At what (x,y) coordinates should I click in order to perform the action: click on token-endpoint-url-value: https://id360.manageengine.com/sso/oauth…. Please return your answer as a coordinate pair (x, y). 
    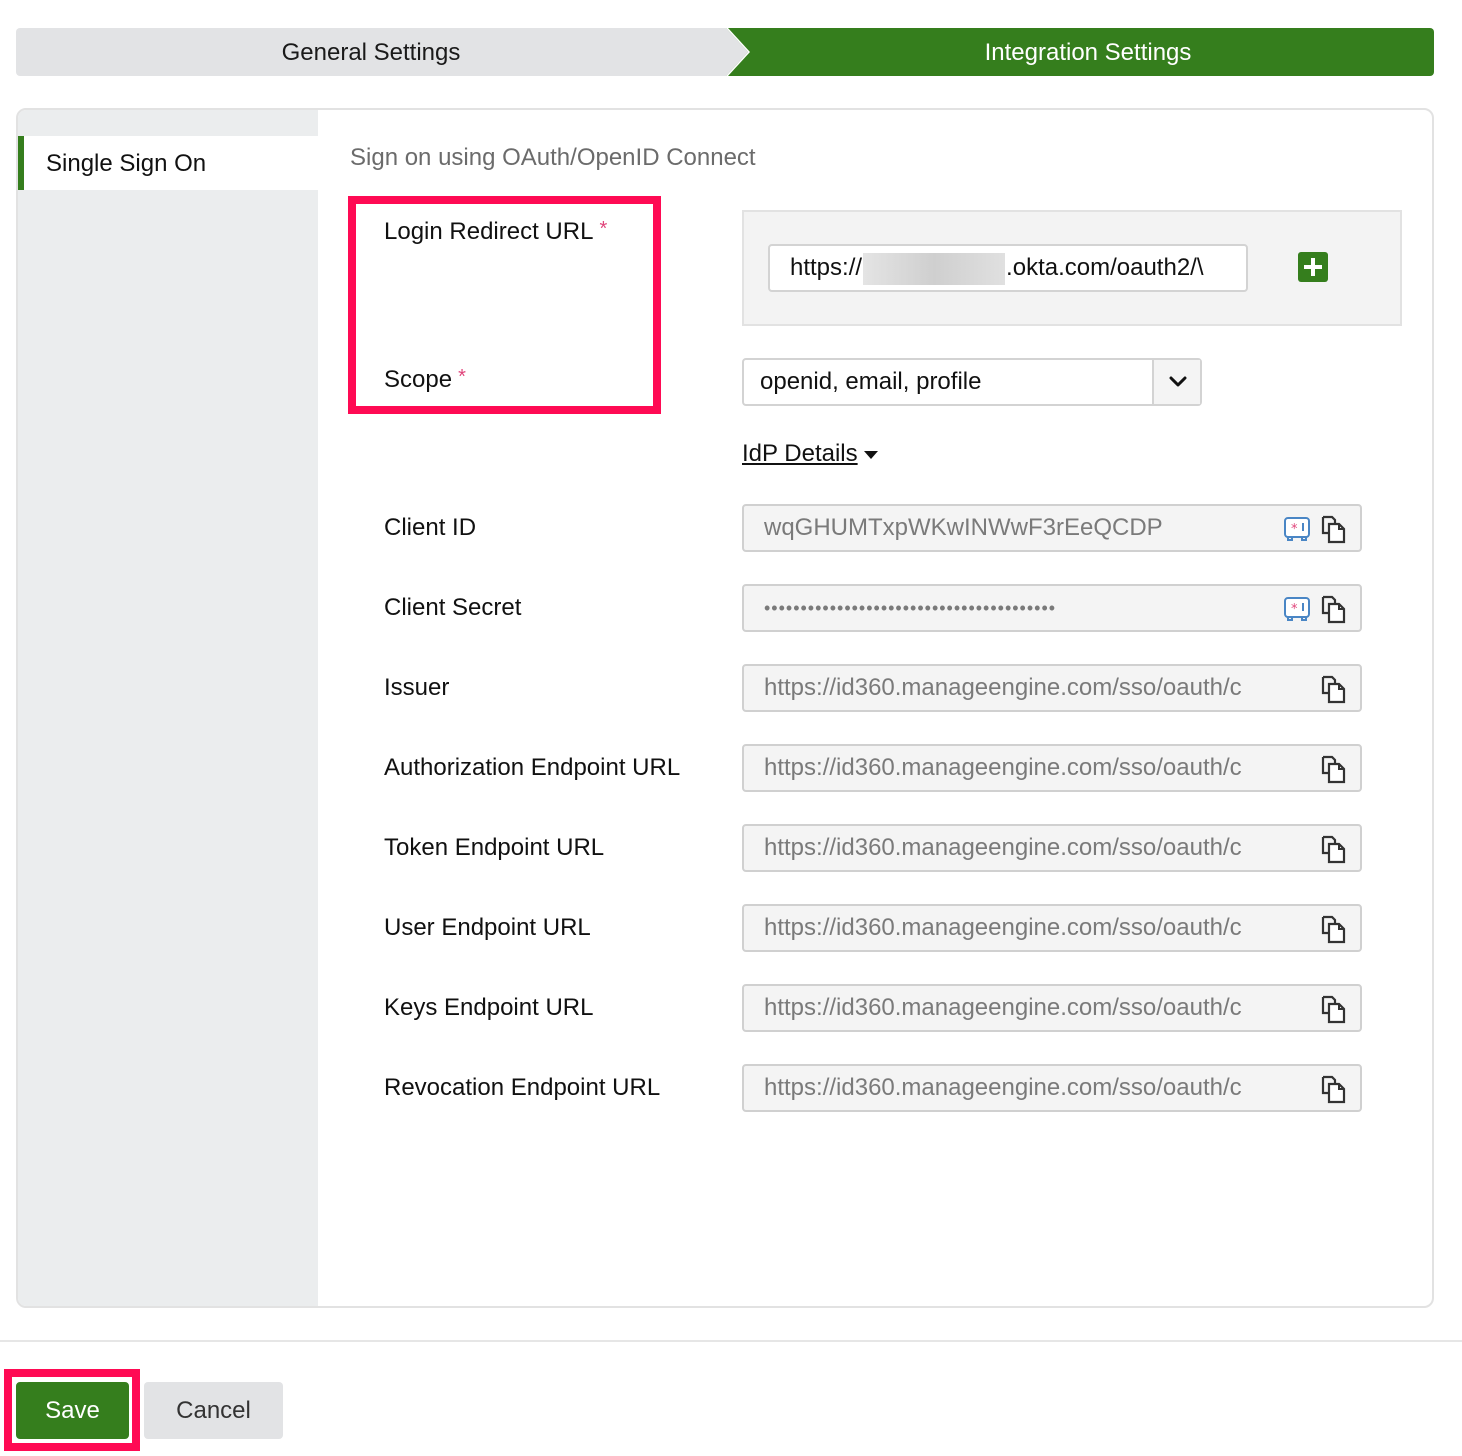
    Looking at the image, I should click on (1003, 847).